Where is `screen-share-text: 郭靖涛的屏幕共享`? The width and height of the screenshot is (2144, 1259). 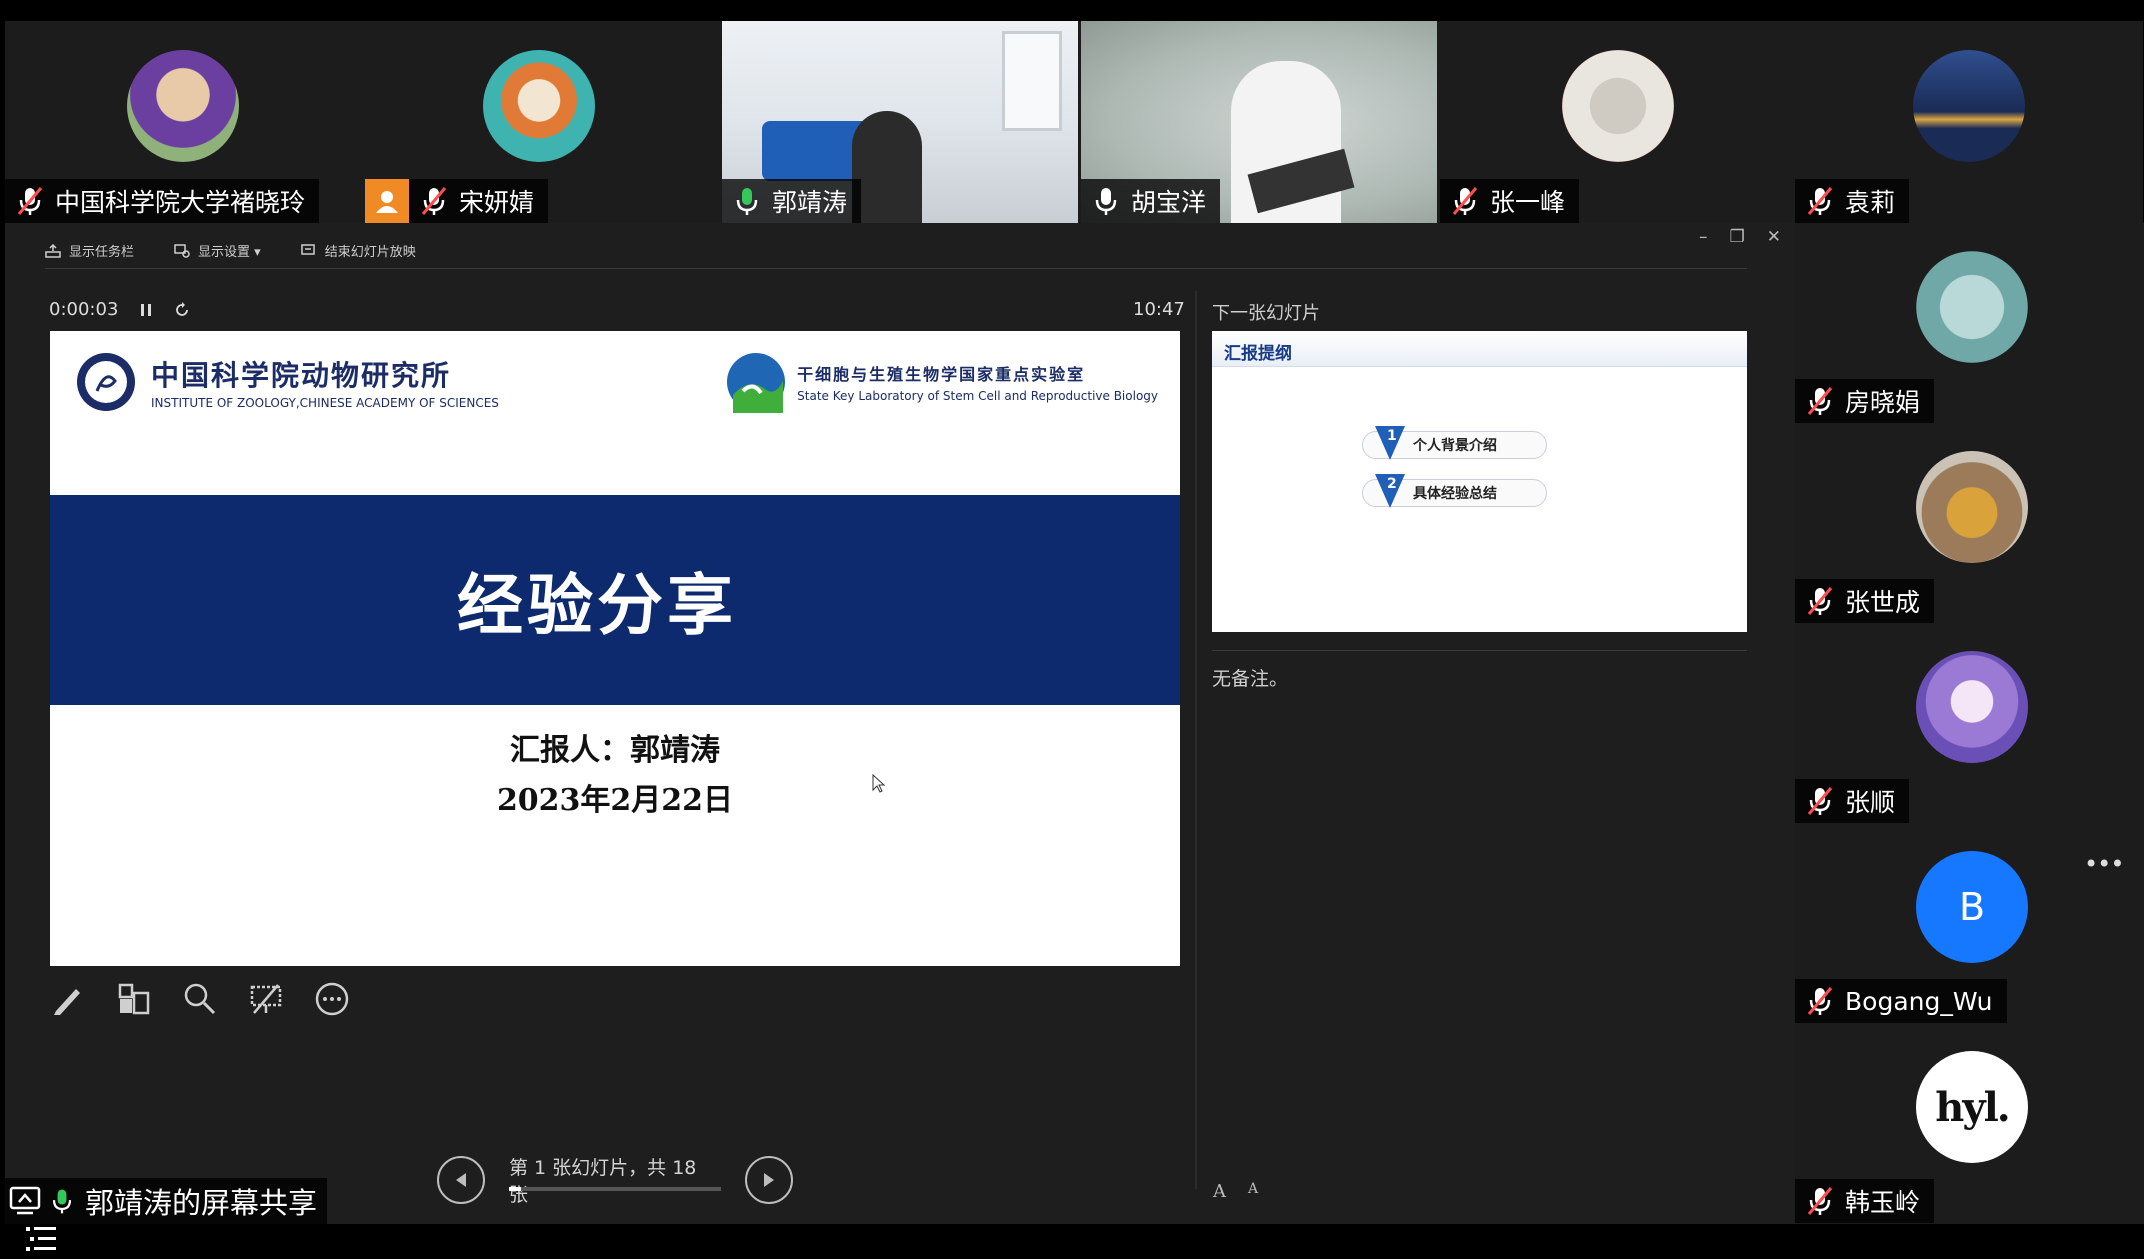 screen-share-text: 郭靖涛的屏幕共享 is located at coordinates (201, 1203).